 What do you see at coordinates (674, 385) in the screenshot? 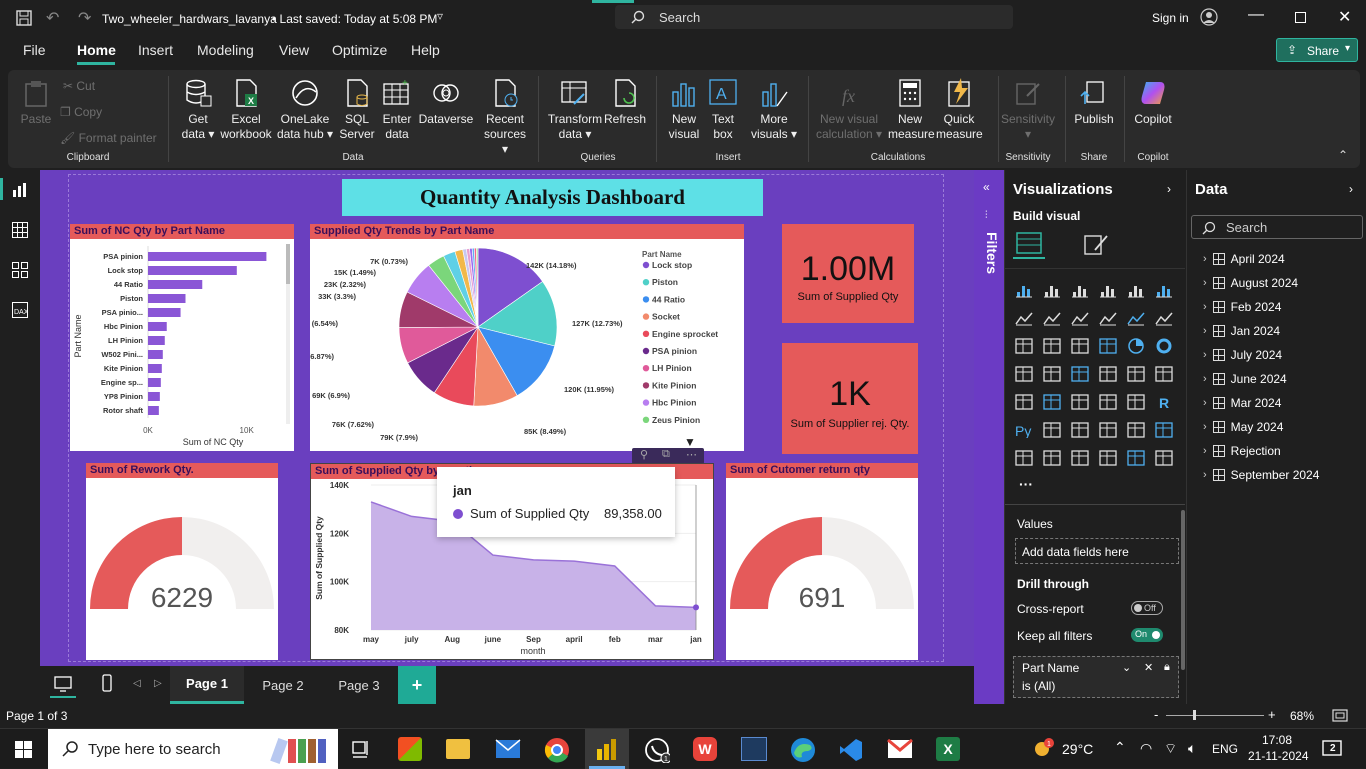
I see `legend-item: Kite Pinion` at bounding box center [674, 385].